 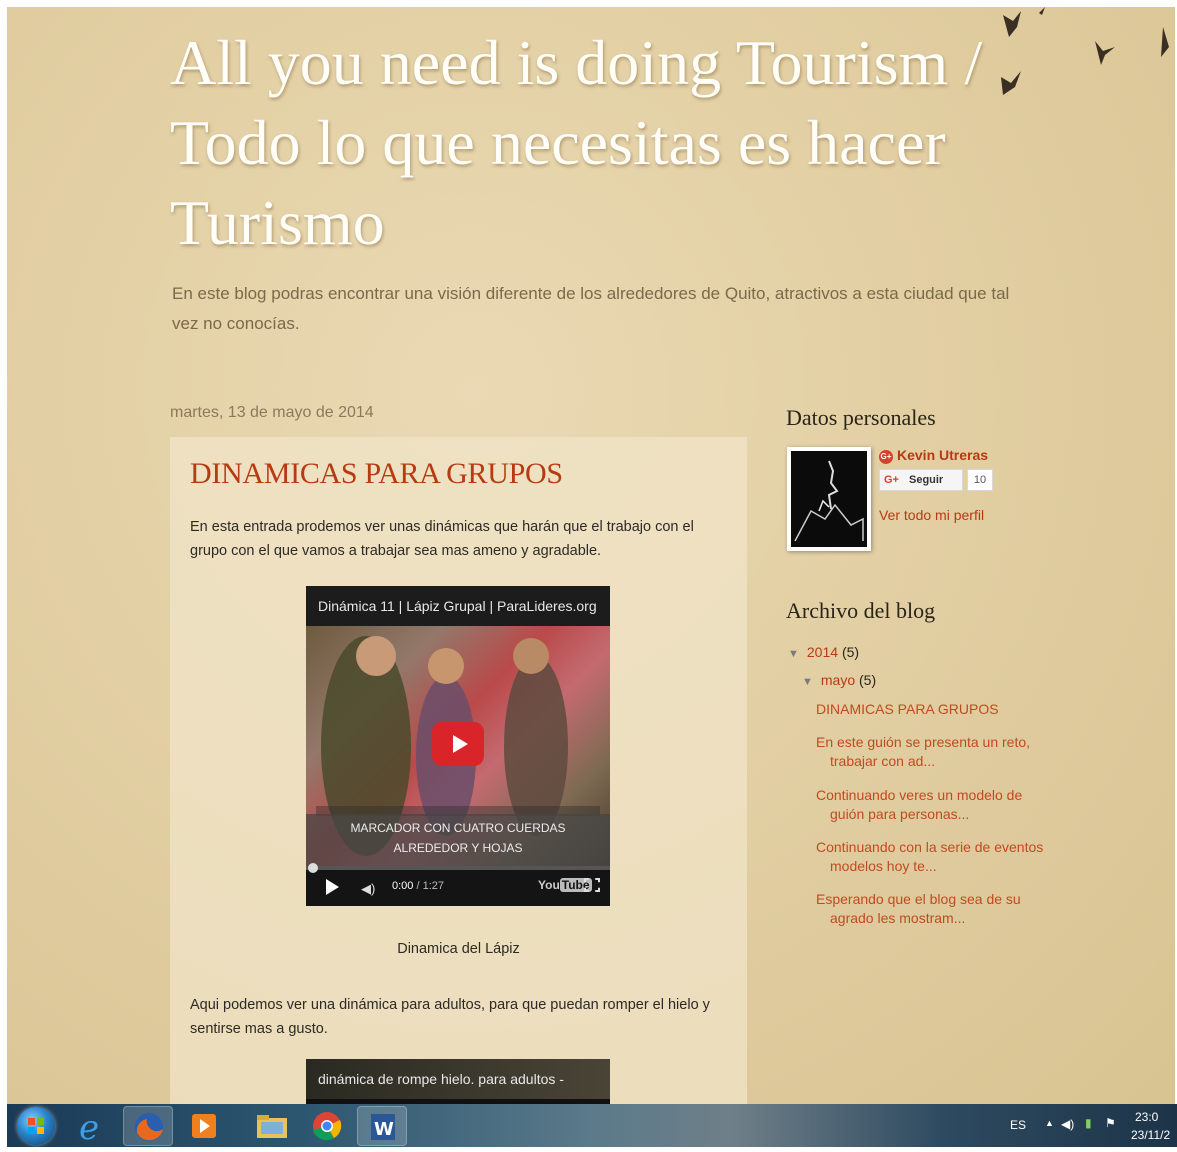 I want to click on archive-month-label: mayo, so click(x=838, y=680).